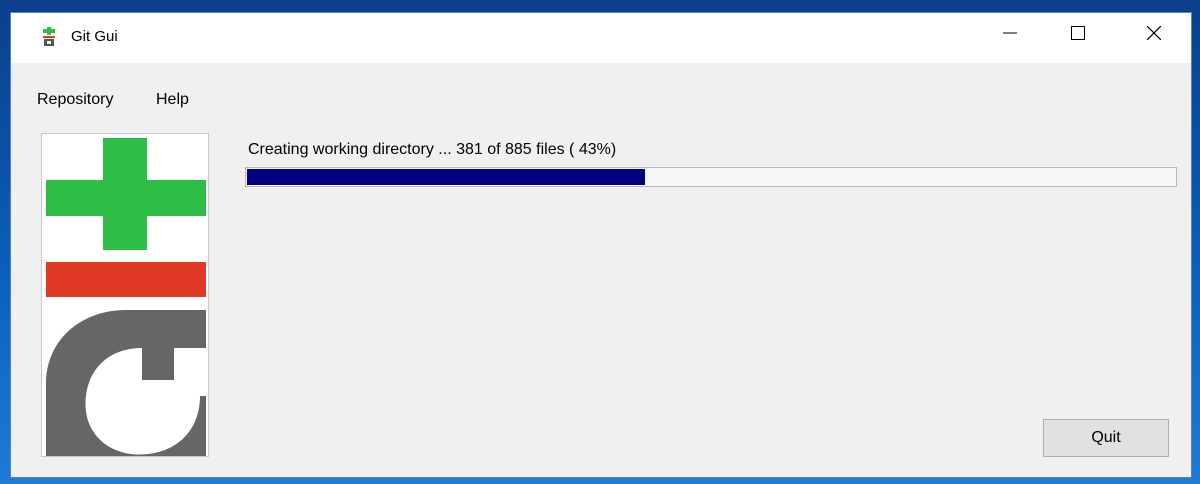  I want to click on maximize-icon, so click(1078, 33).